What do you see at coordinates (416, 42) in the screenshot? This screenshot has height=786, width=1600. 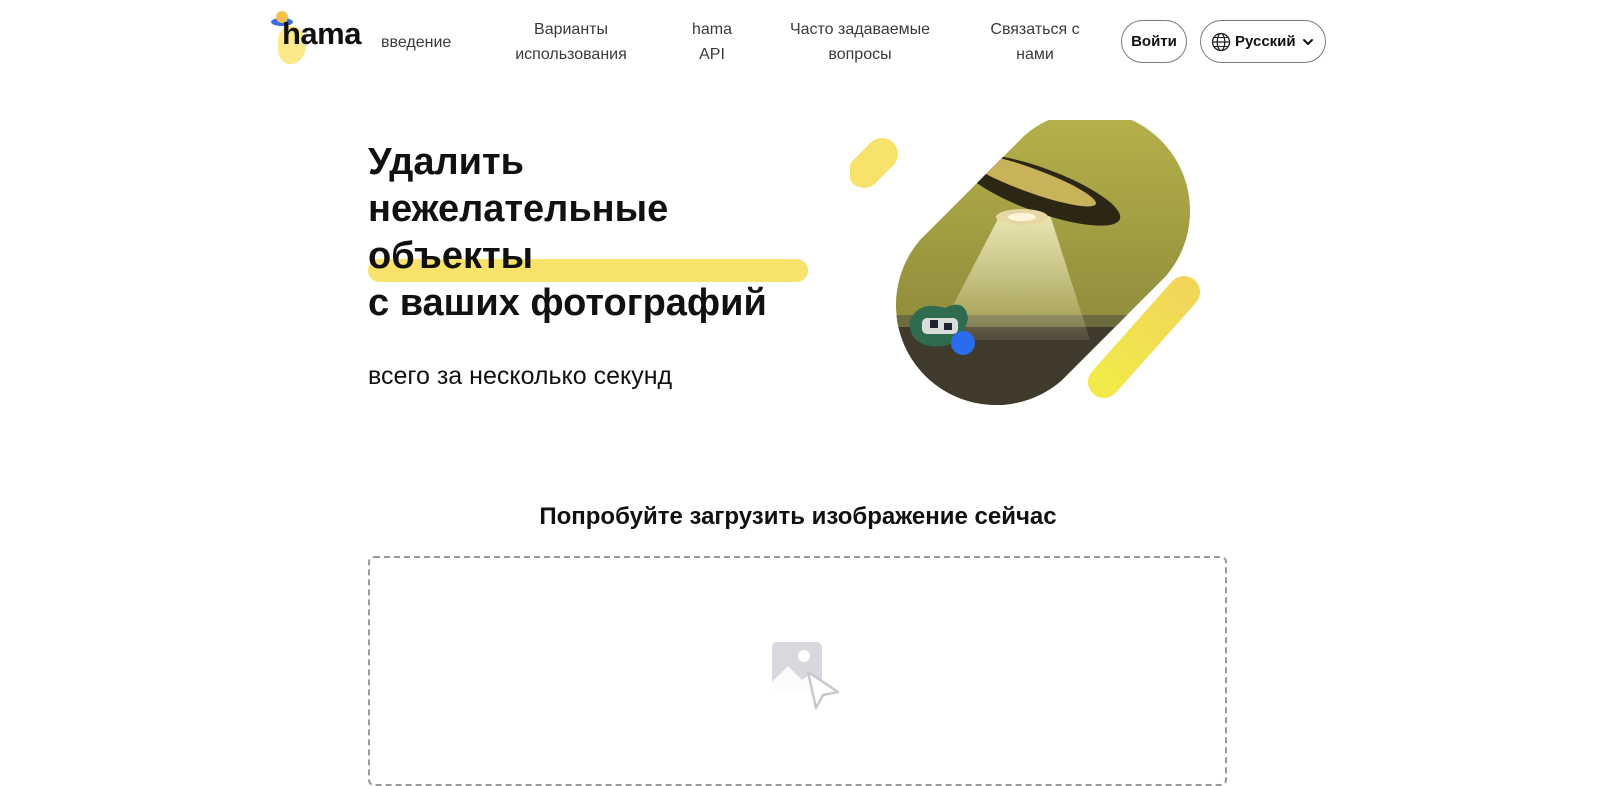 I see `nav-intro: введение` at bounding box center [416, 42].